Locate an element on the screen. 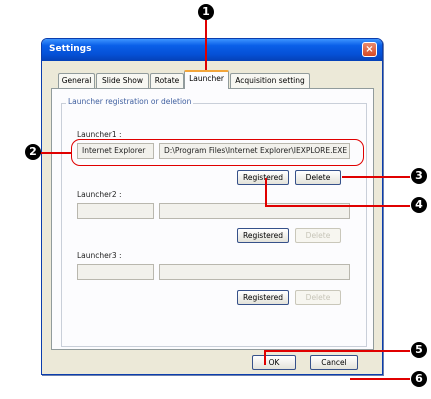 The image size is (431, 399). tab-acquisition-setting: Acquisition setting is located at coordinates (270, 80).